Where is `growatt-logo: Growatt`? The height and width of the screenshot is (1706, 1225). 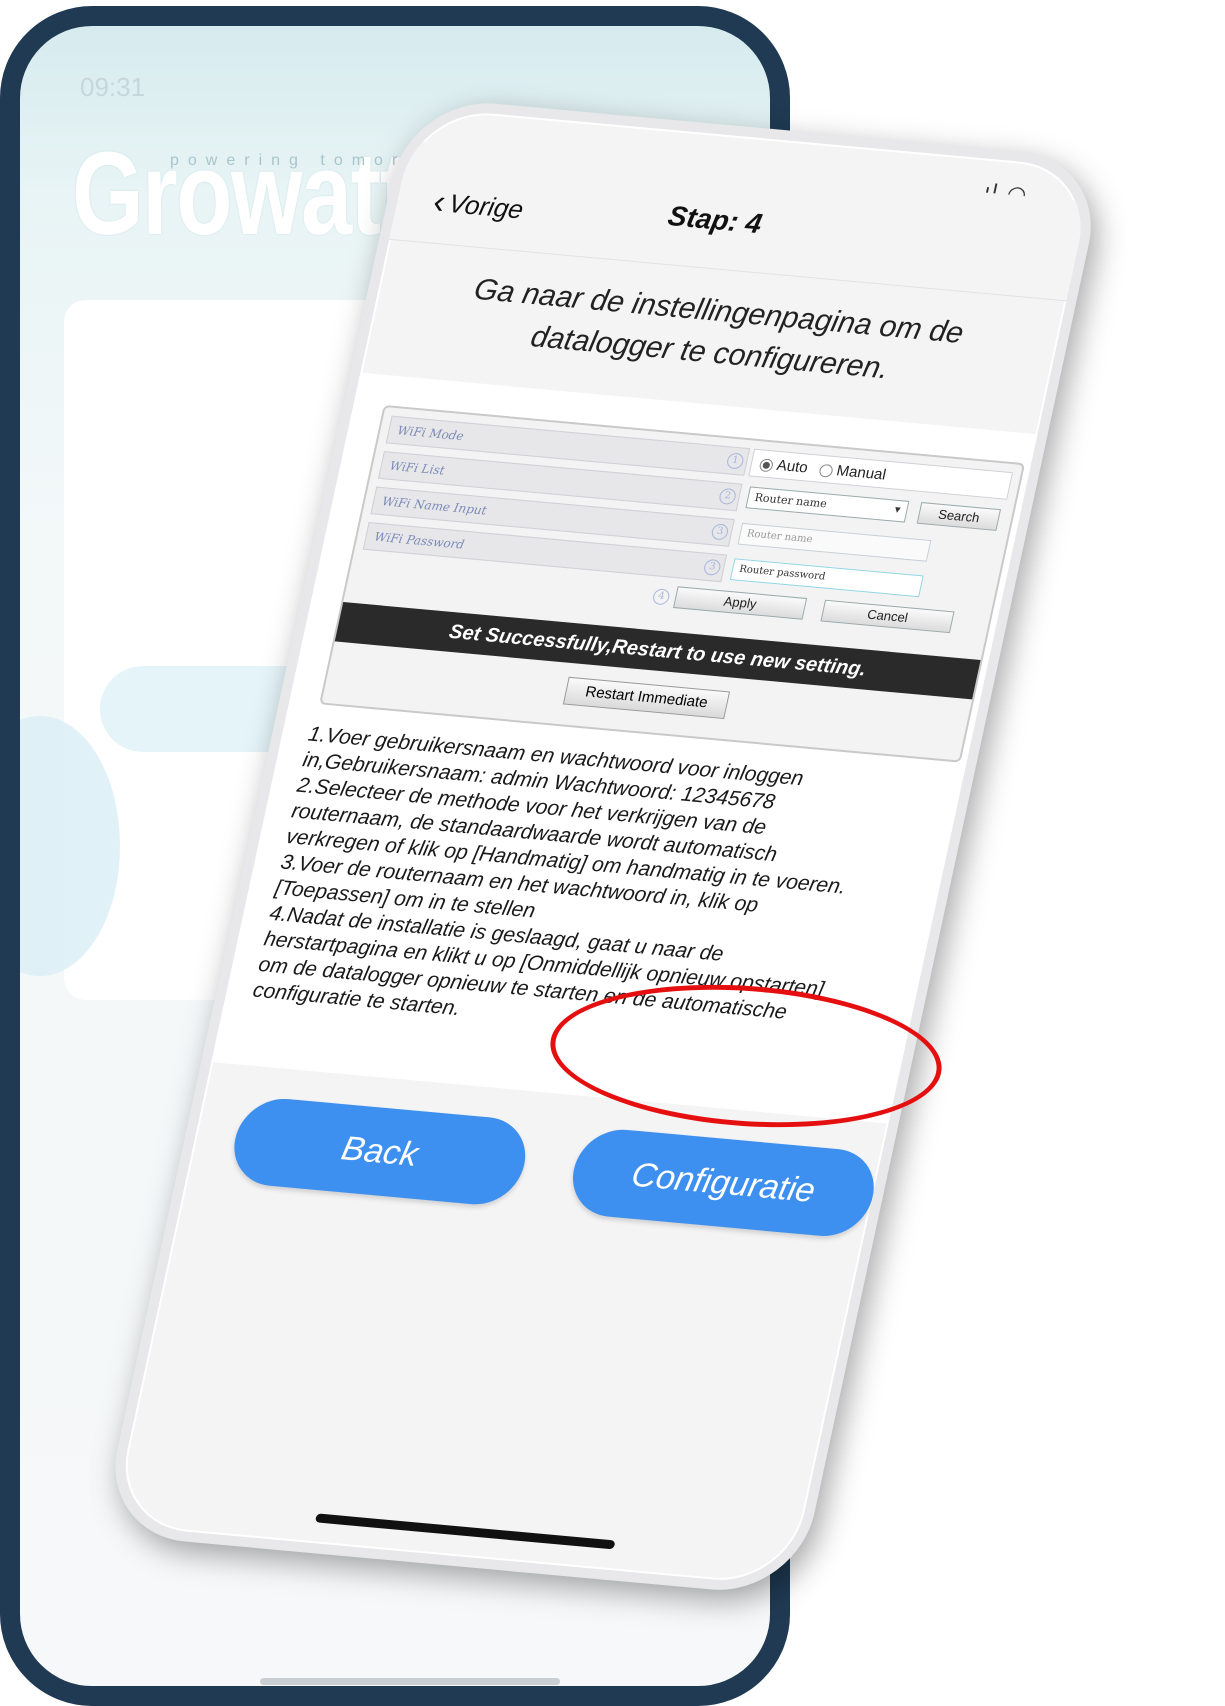 growatt-logo: Growatt is located at coordinates (241, 194).